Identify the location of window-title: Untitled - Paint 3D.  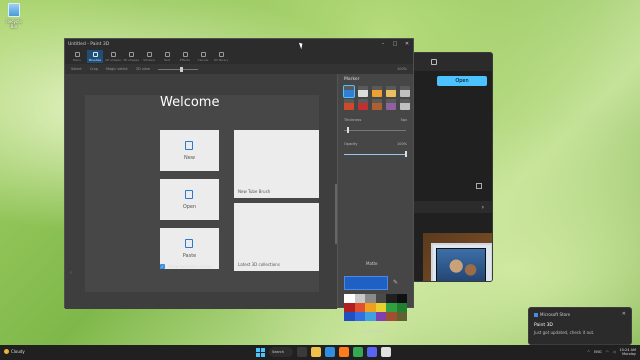
(89, 44).